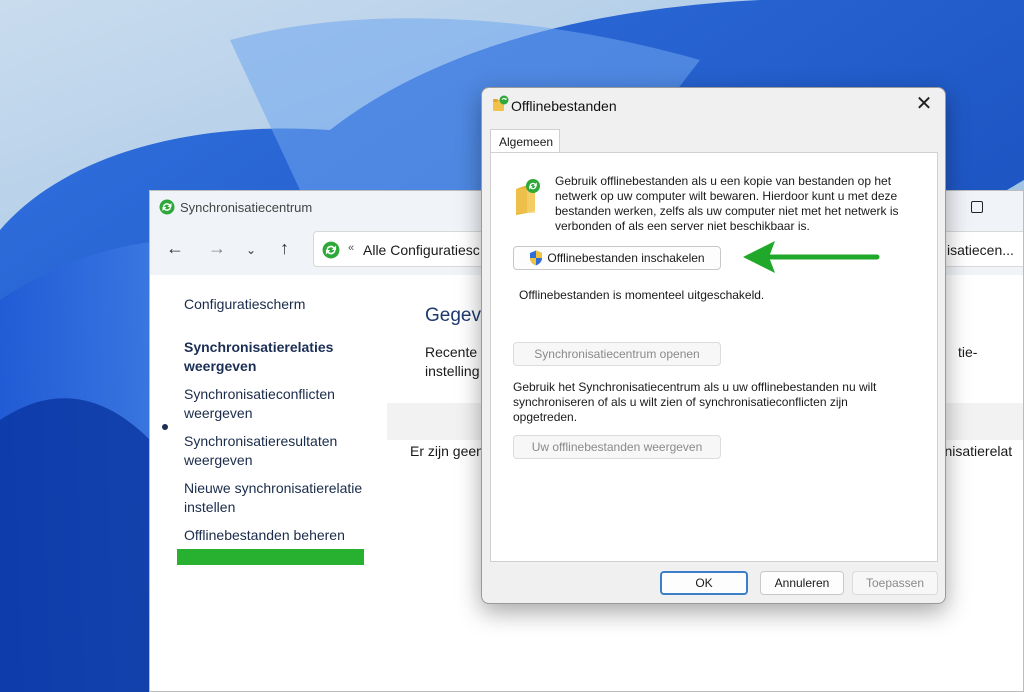 This screenshot has height=692, width=1024. Describe the element at coordinates (447, 451) in the screenshot. I see `empty-message: Er zijn geen` at that location.